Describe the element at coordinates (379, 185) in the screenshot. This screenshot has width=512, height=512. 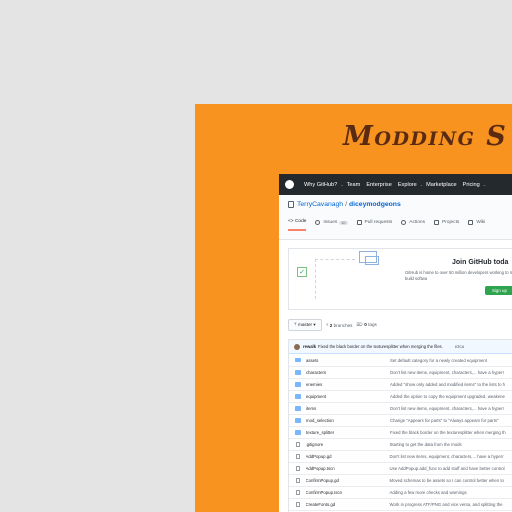
I see `nav-enterprise: Enterprise` at that location.